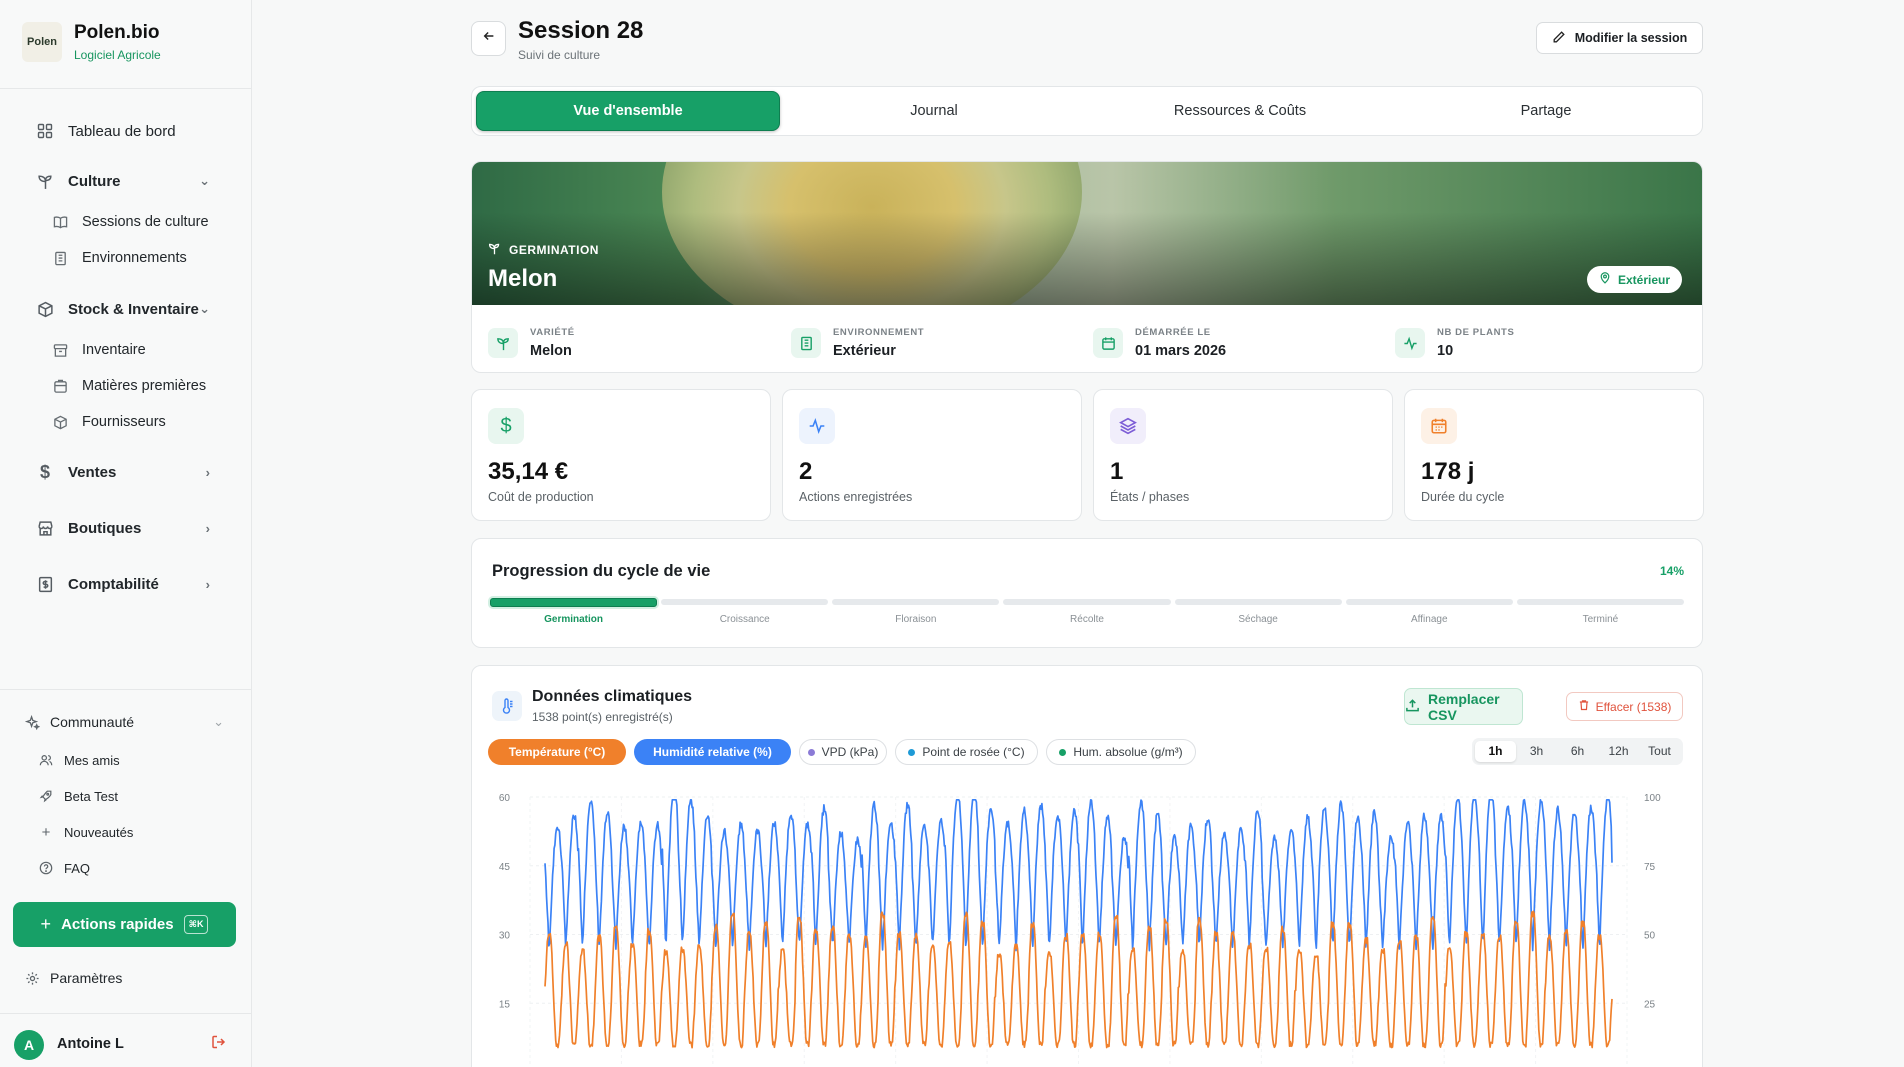 The image size is (1904, 1067). What do you see at coordinates (1536, 751) in the screenshot?
I see `range-3h: 3h` at bounding box center [1536, 751].